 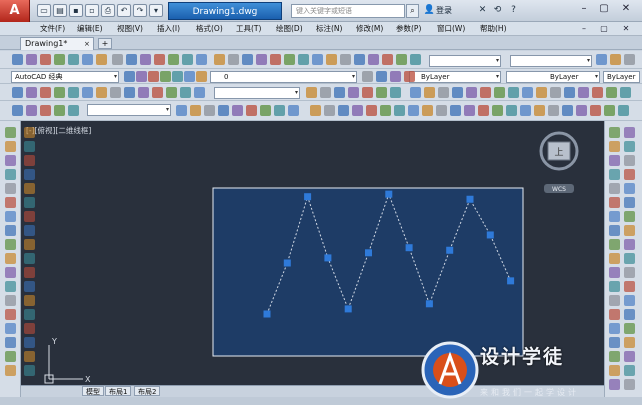 I want to click on help-icon: ?, so click(x=513, y=10).